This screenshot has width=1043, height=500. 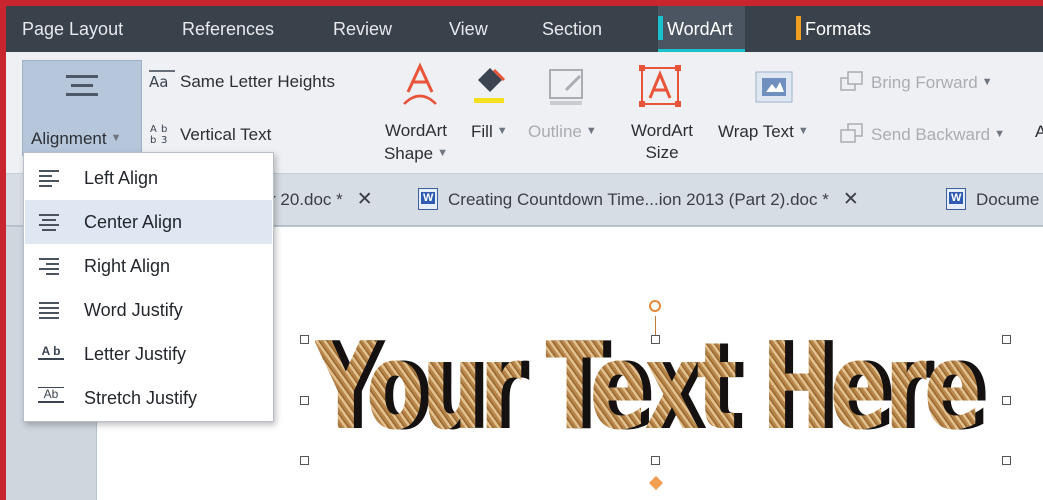 I want to click on doc-tab-label: Docume, so click(x=1008, y=199).